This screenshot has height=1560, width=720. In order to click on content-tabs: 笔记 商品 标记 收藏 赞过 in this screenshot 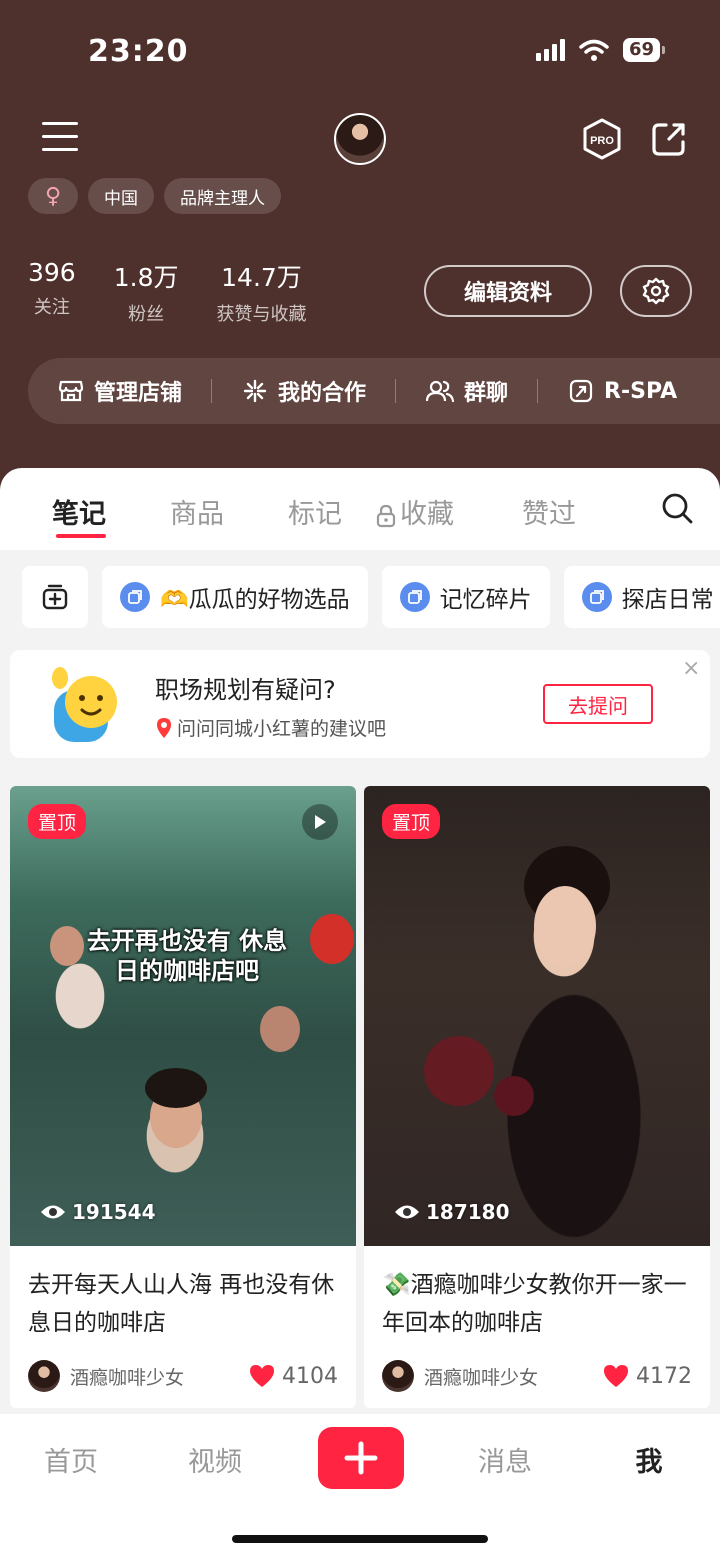, I will do `click(360, 509)`.